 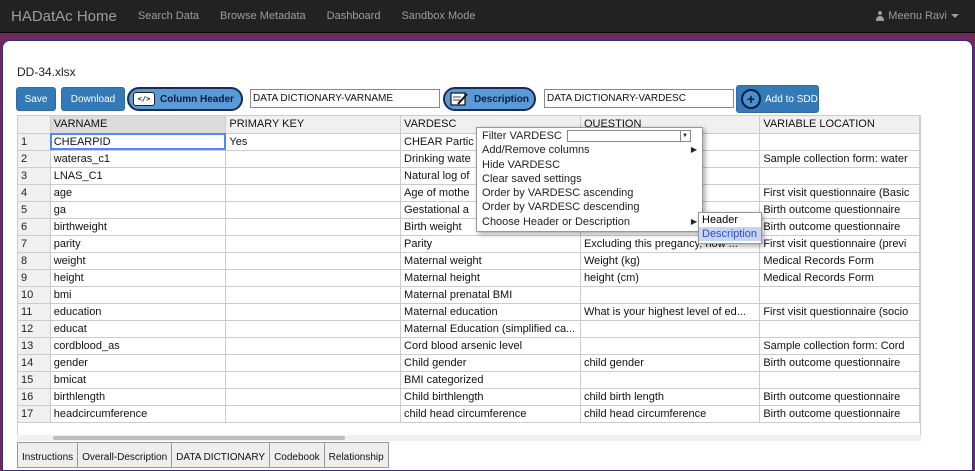 I want to click on grid-cell: First visit questionnaire (socio, so click(x=839, y=312).